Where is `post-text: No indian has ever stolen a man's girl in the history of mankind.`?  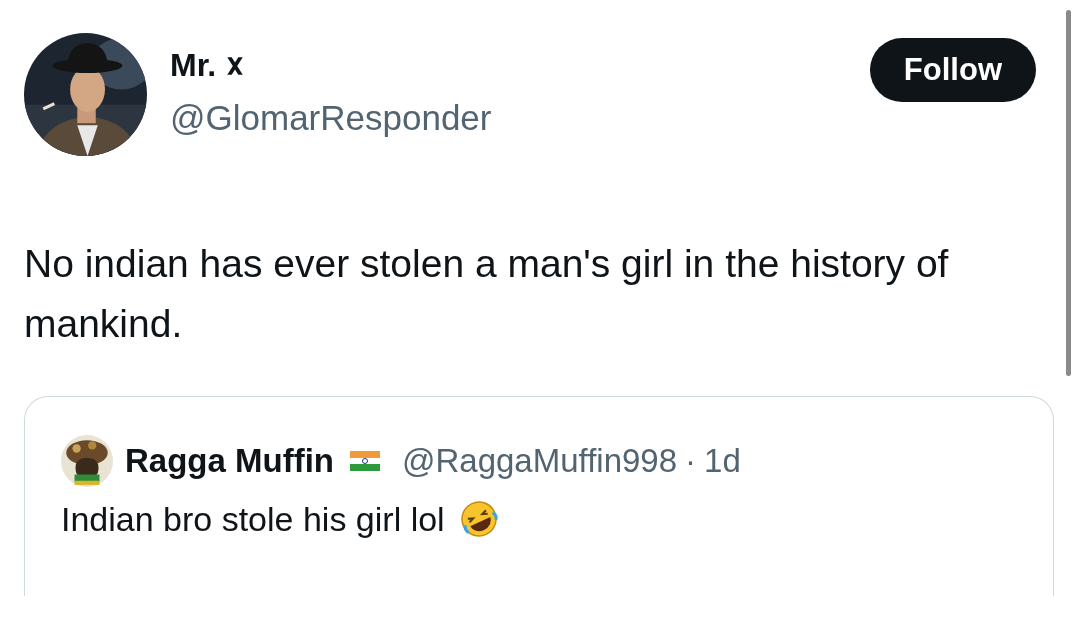
post-text: No indian has ever stolen a man's girl in the history of mankind. is located at coordinates (487, 294).